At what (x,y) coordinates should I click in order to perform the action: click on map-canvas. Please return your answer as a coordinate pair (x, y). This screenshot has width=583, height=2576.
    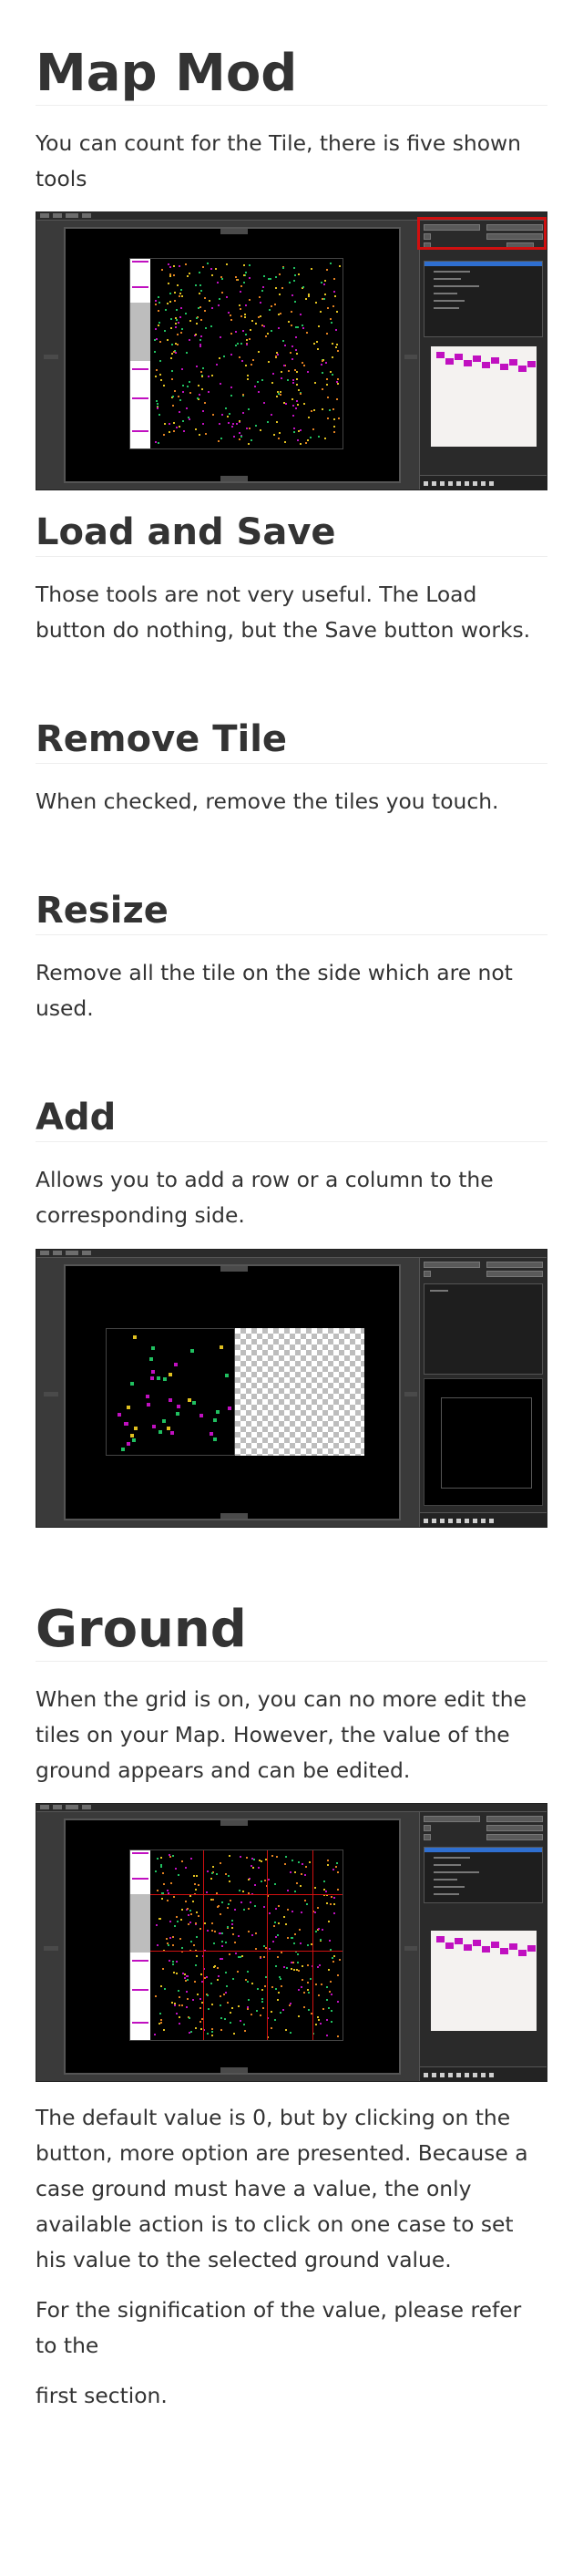
    Looking at the image, I should click on (232, 355).